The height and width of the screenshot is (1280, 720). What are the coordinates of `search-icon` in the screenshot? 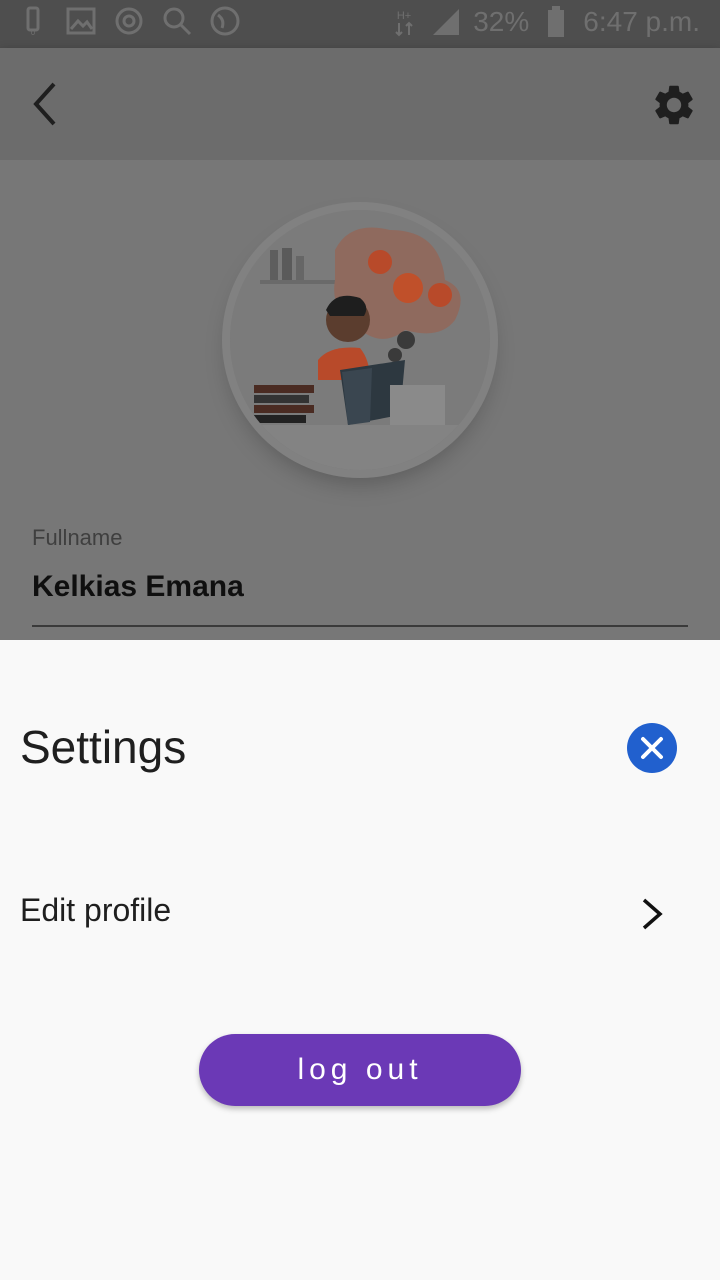 It's located at (177, 21).